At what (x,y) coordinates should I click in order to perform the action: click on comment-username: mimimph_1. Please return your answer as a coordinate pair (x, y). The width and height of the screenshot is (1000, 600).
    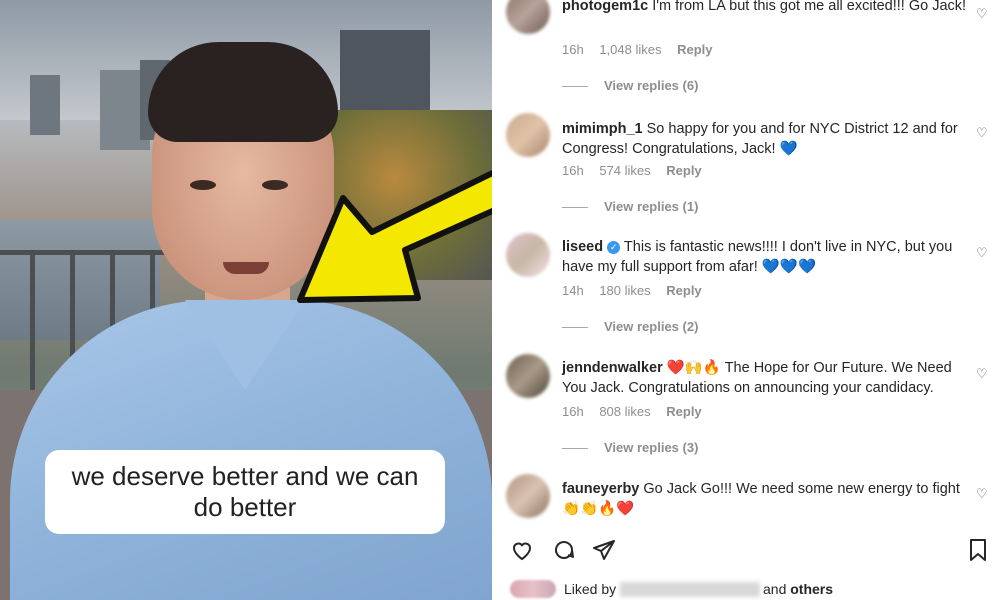
    Looking at the image, I should click on (602, 129).